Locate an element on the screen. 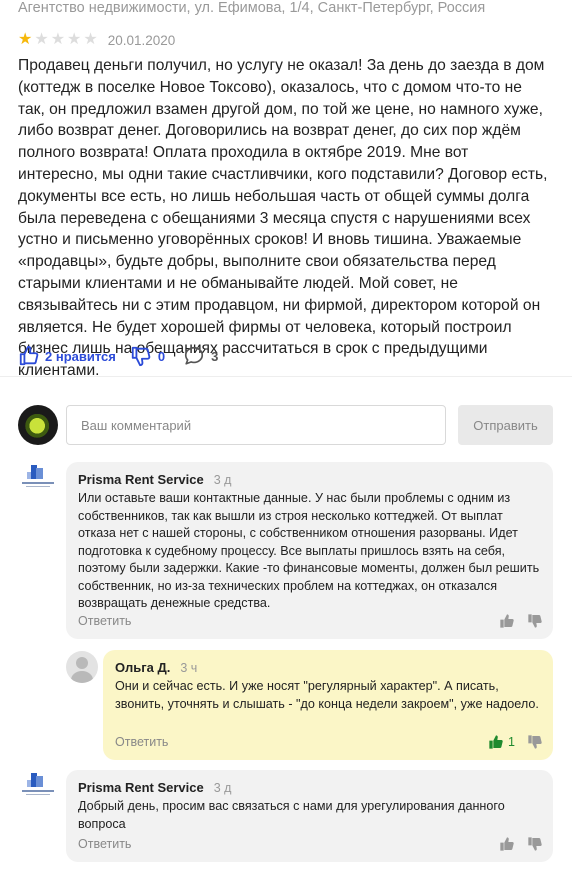 The height and width of the screenshot is (888, 572). review-actions: 2 нравится 0 3 is located at coordinates (118, 356).